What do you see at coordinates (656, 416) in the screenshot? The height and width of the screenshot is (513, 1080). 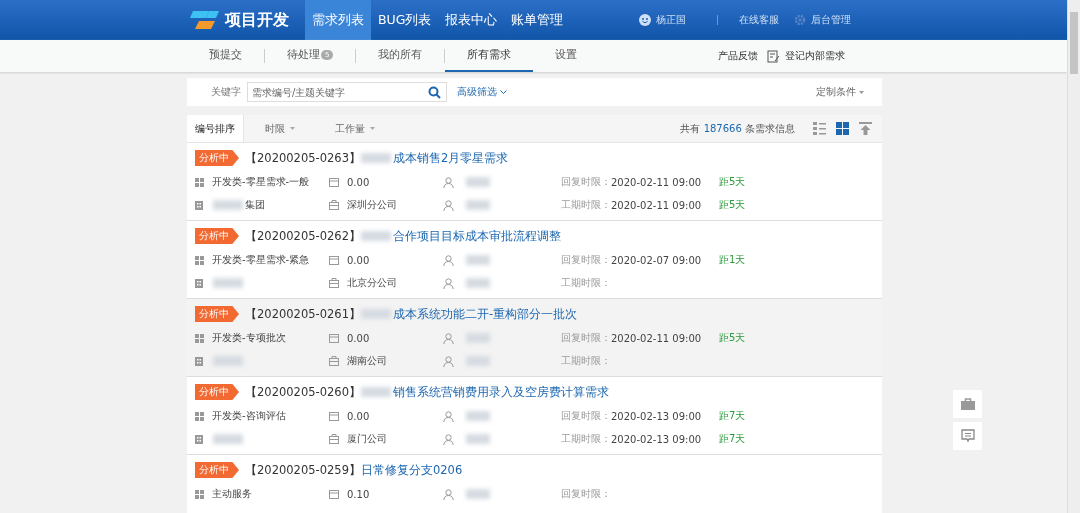 I see `reply-deadline-value: 2020-02-13 09:00` at bounding box center [656, 416].